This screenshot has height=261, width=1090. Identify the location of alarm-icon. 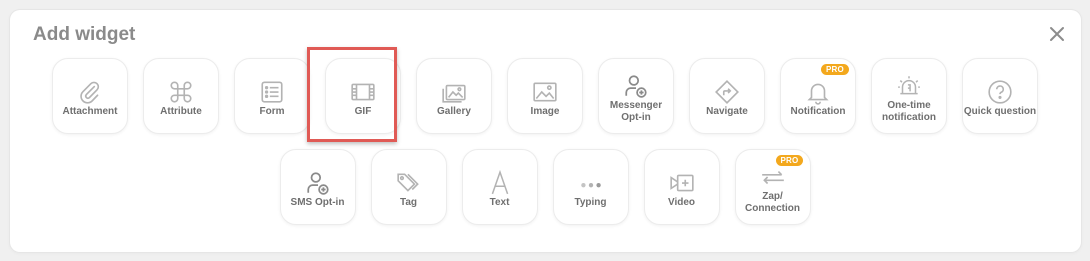
(909, 76).